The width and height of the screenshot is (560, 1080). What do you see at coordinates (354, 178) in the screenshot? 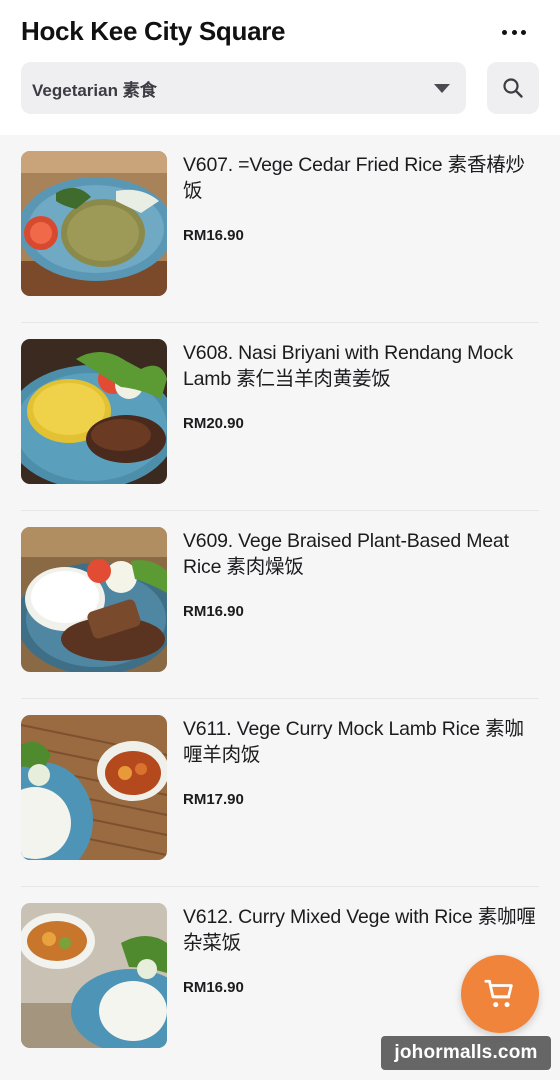
I see `item-name: V607. =Vege Cedar Fried Rice 素香椿炒饭` at bounding box center [354, 178].